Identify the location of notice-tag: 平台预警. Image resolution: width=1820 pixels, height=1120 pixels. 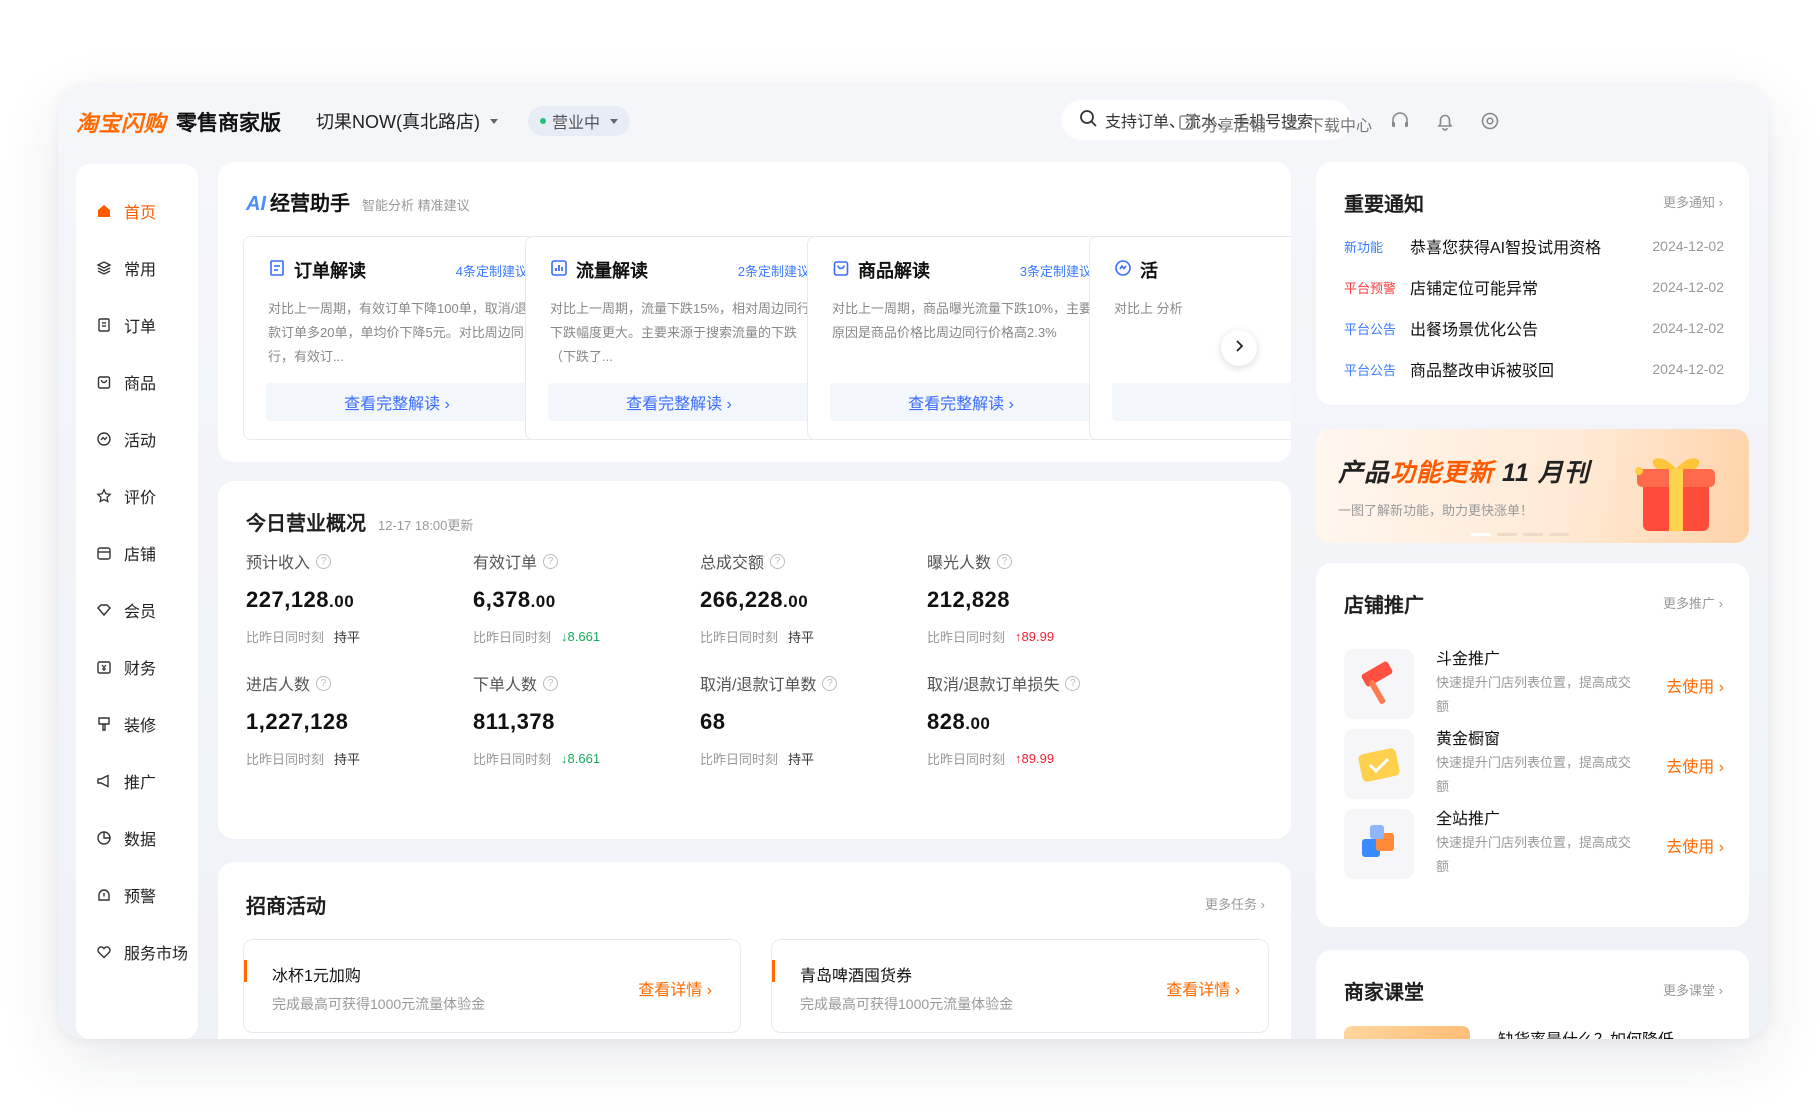
(1370, 288).